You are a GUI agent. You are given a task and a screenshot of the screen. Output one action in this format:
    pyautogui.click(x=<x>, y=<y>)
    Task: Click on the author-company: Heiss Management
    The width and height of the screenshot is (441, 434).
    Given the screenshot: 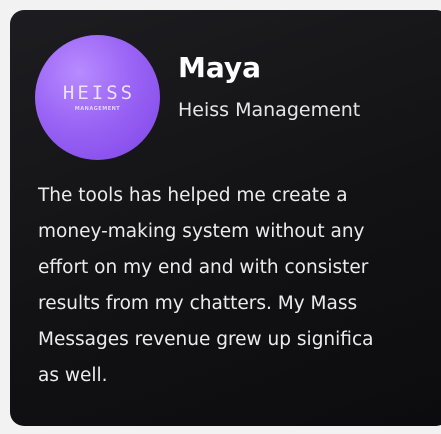 What is the action you would take?
    pyautogui.click(x=269, y=110)
    